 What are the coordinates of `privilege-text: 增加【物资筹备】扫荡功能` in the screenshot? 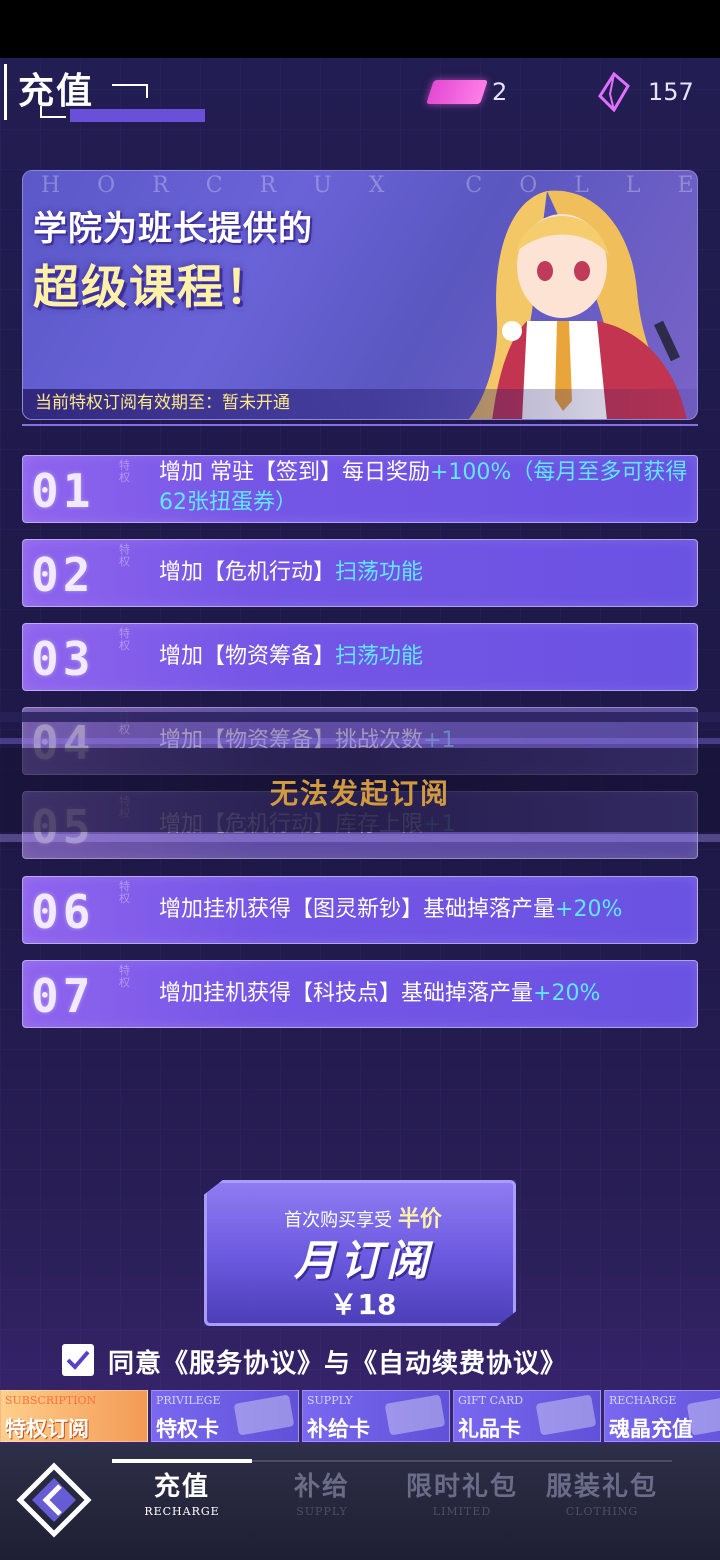 It's located at (424, 657).